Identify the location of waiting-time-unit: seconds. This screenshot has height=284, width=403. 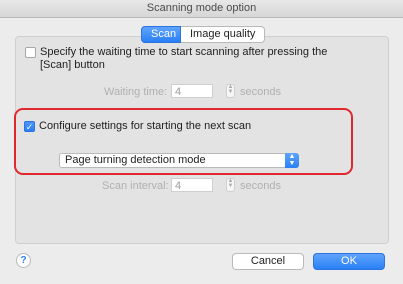
(260, 92).